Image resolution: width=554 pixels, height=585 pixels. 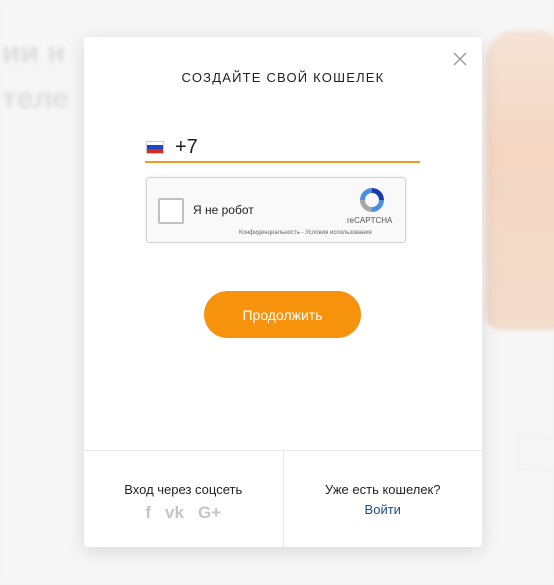 I want to click on vk-icon: vk, so click(x=174, y=513).